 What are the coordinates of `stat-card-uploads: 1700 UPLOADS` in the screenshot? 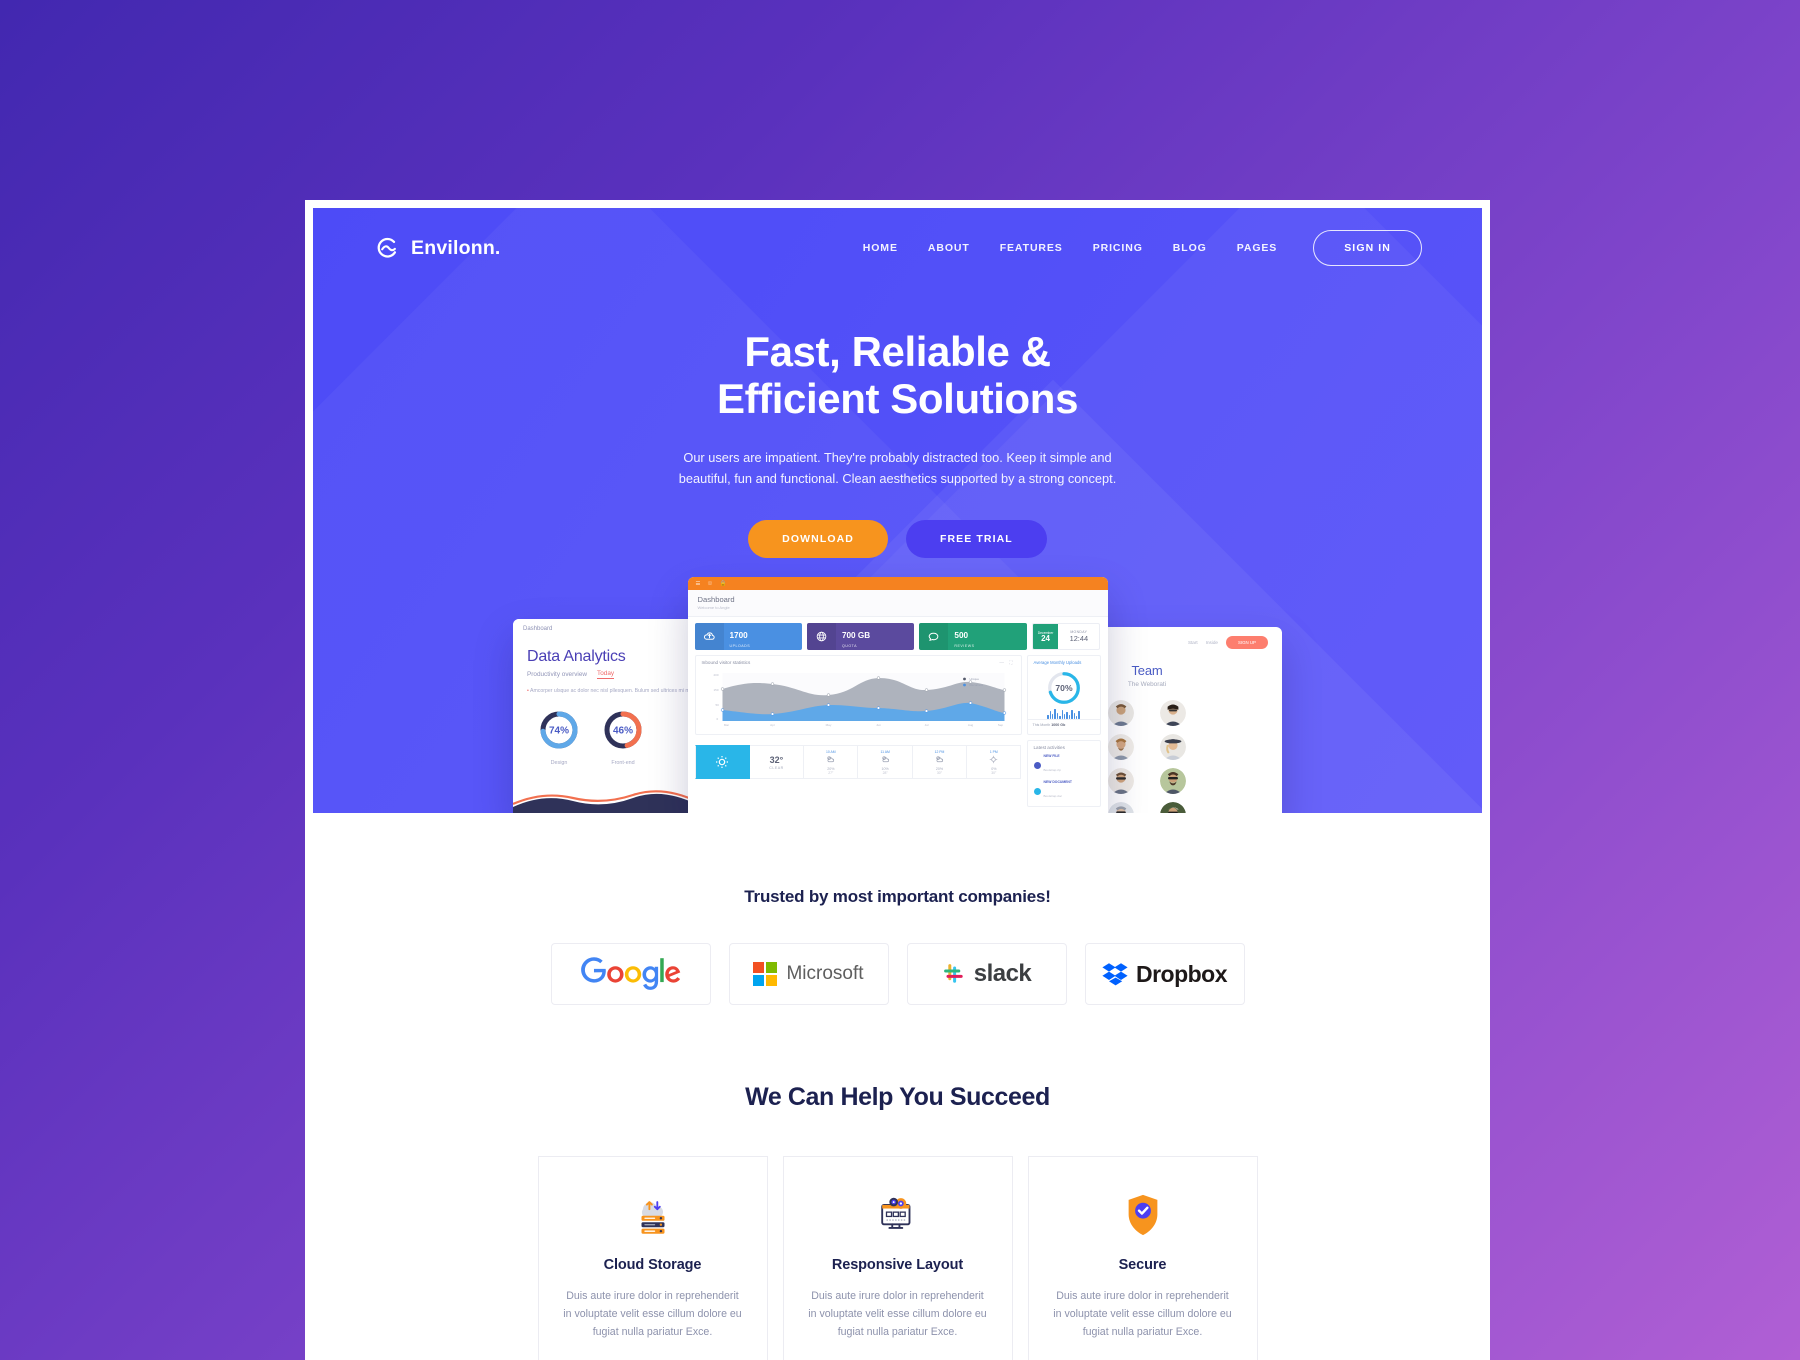 It's located at (748, 636).